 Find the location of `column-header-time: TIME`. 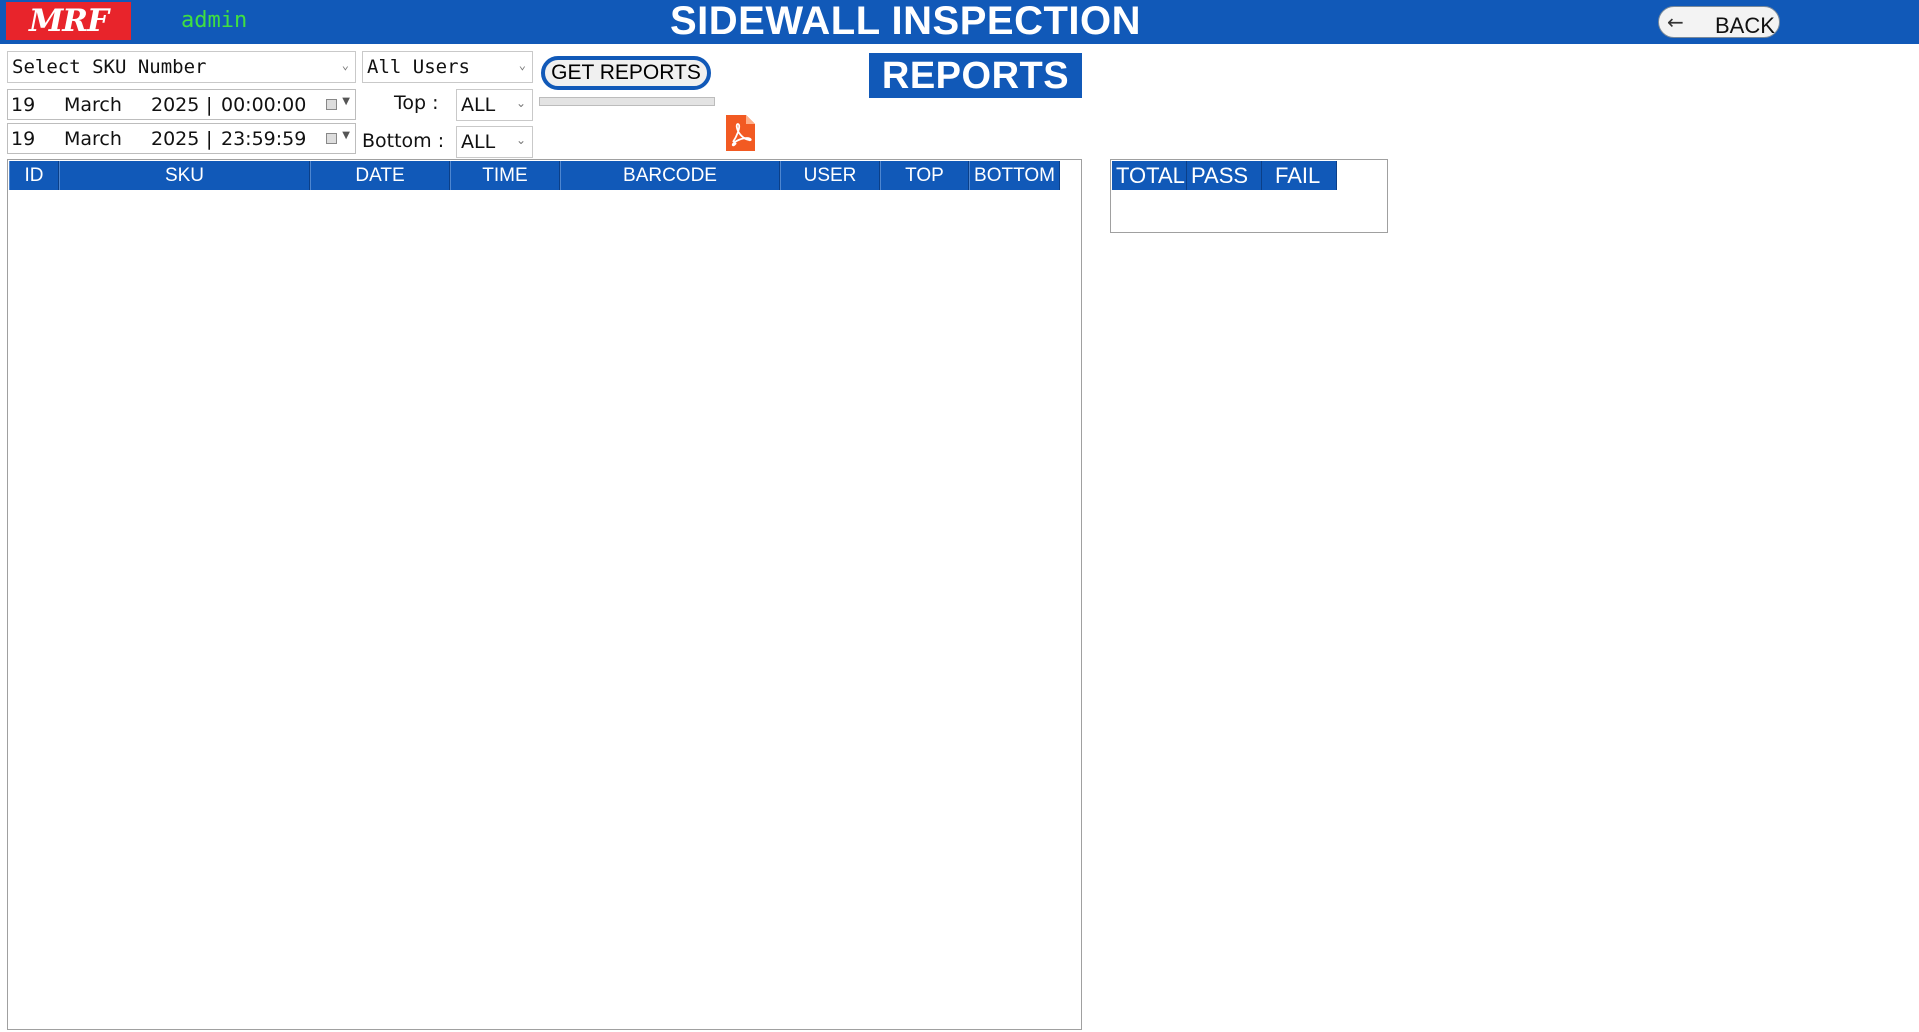

column-header-time: TIME is located at coordinates (505, 175).